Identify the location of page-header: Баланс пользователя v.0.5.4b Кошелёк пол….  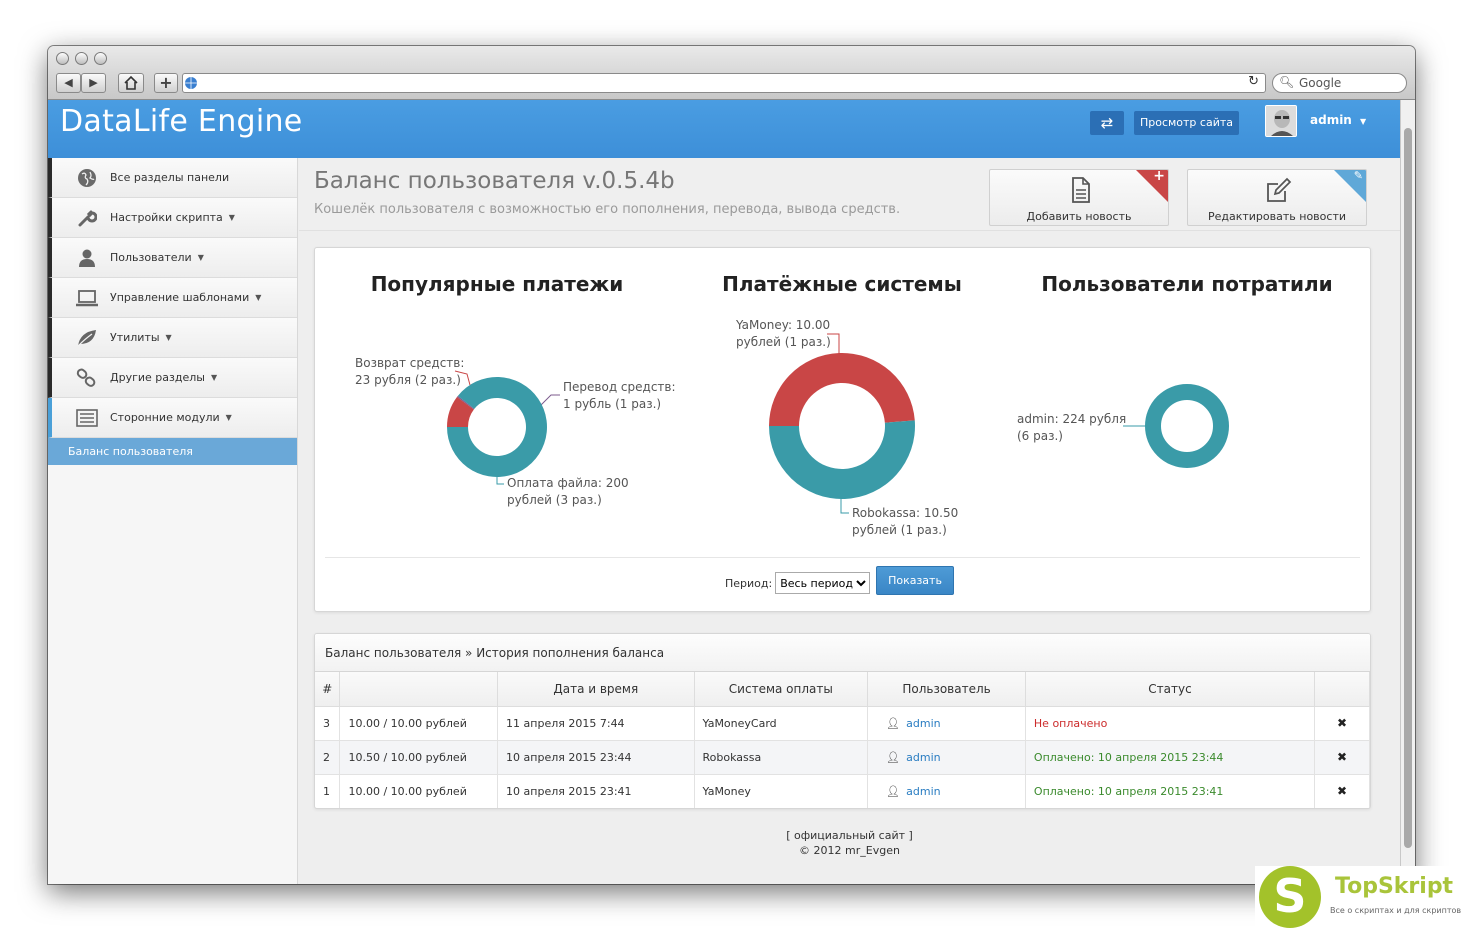
(849, 194).